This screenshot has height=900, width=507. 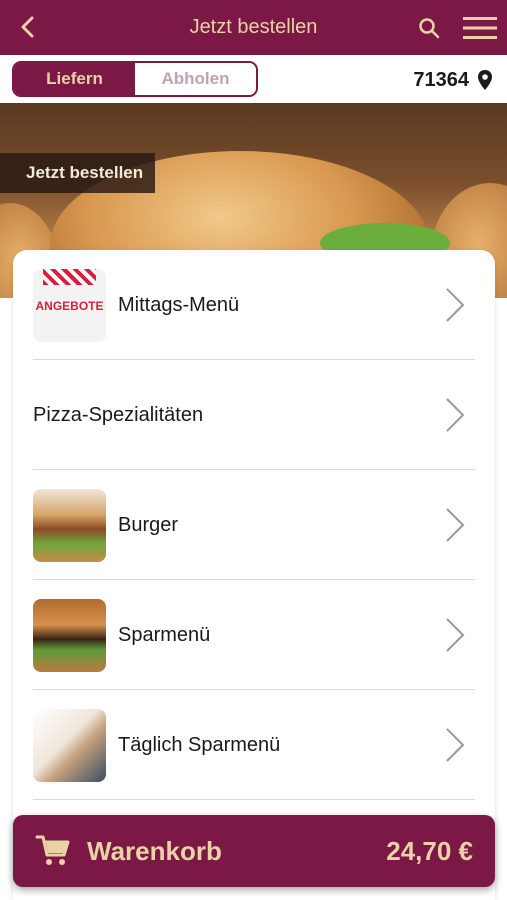 What do you see at coordinates (253, 27) in the screenshot?
I see `top-app-bar: Jetzt bestellen` at bounding box center [253, 27].